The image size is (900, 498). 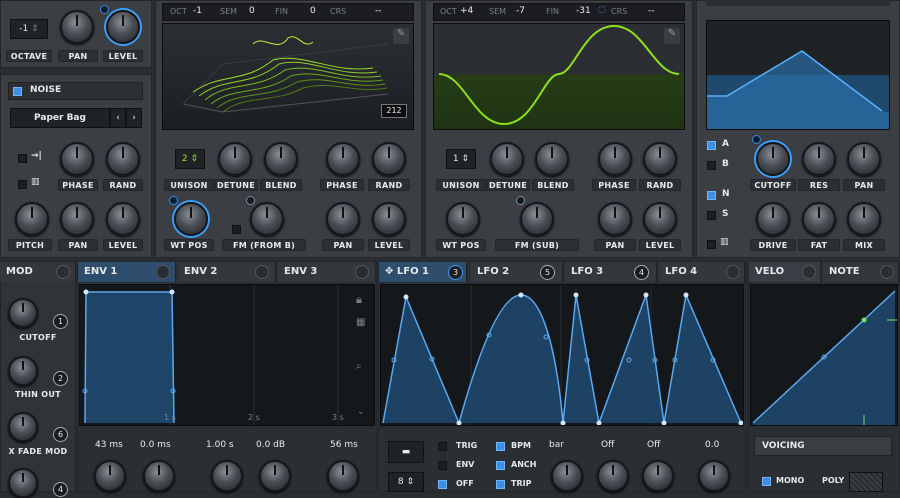 What do you see at coordinates (651, 11) in the screenshot?
I see `osc-b-crs-value: --` at bounding box center [651, 11].